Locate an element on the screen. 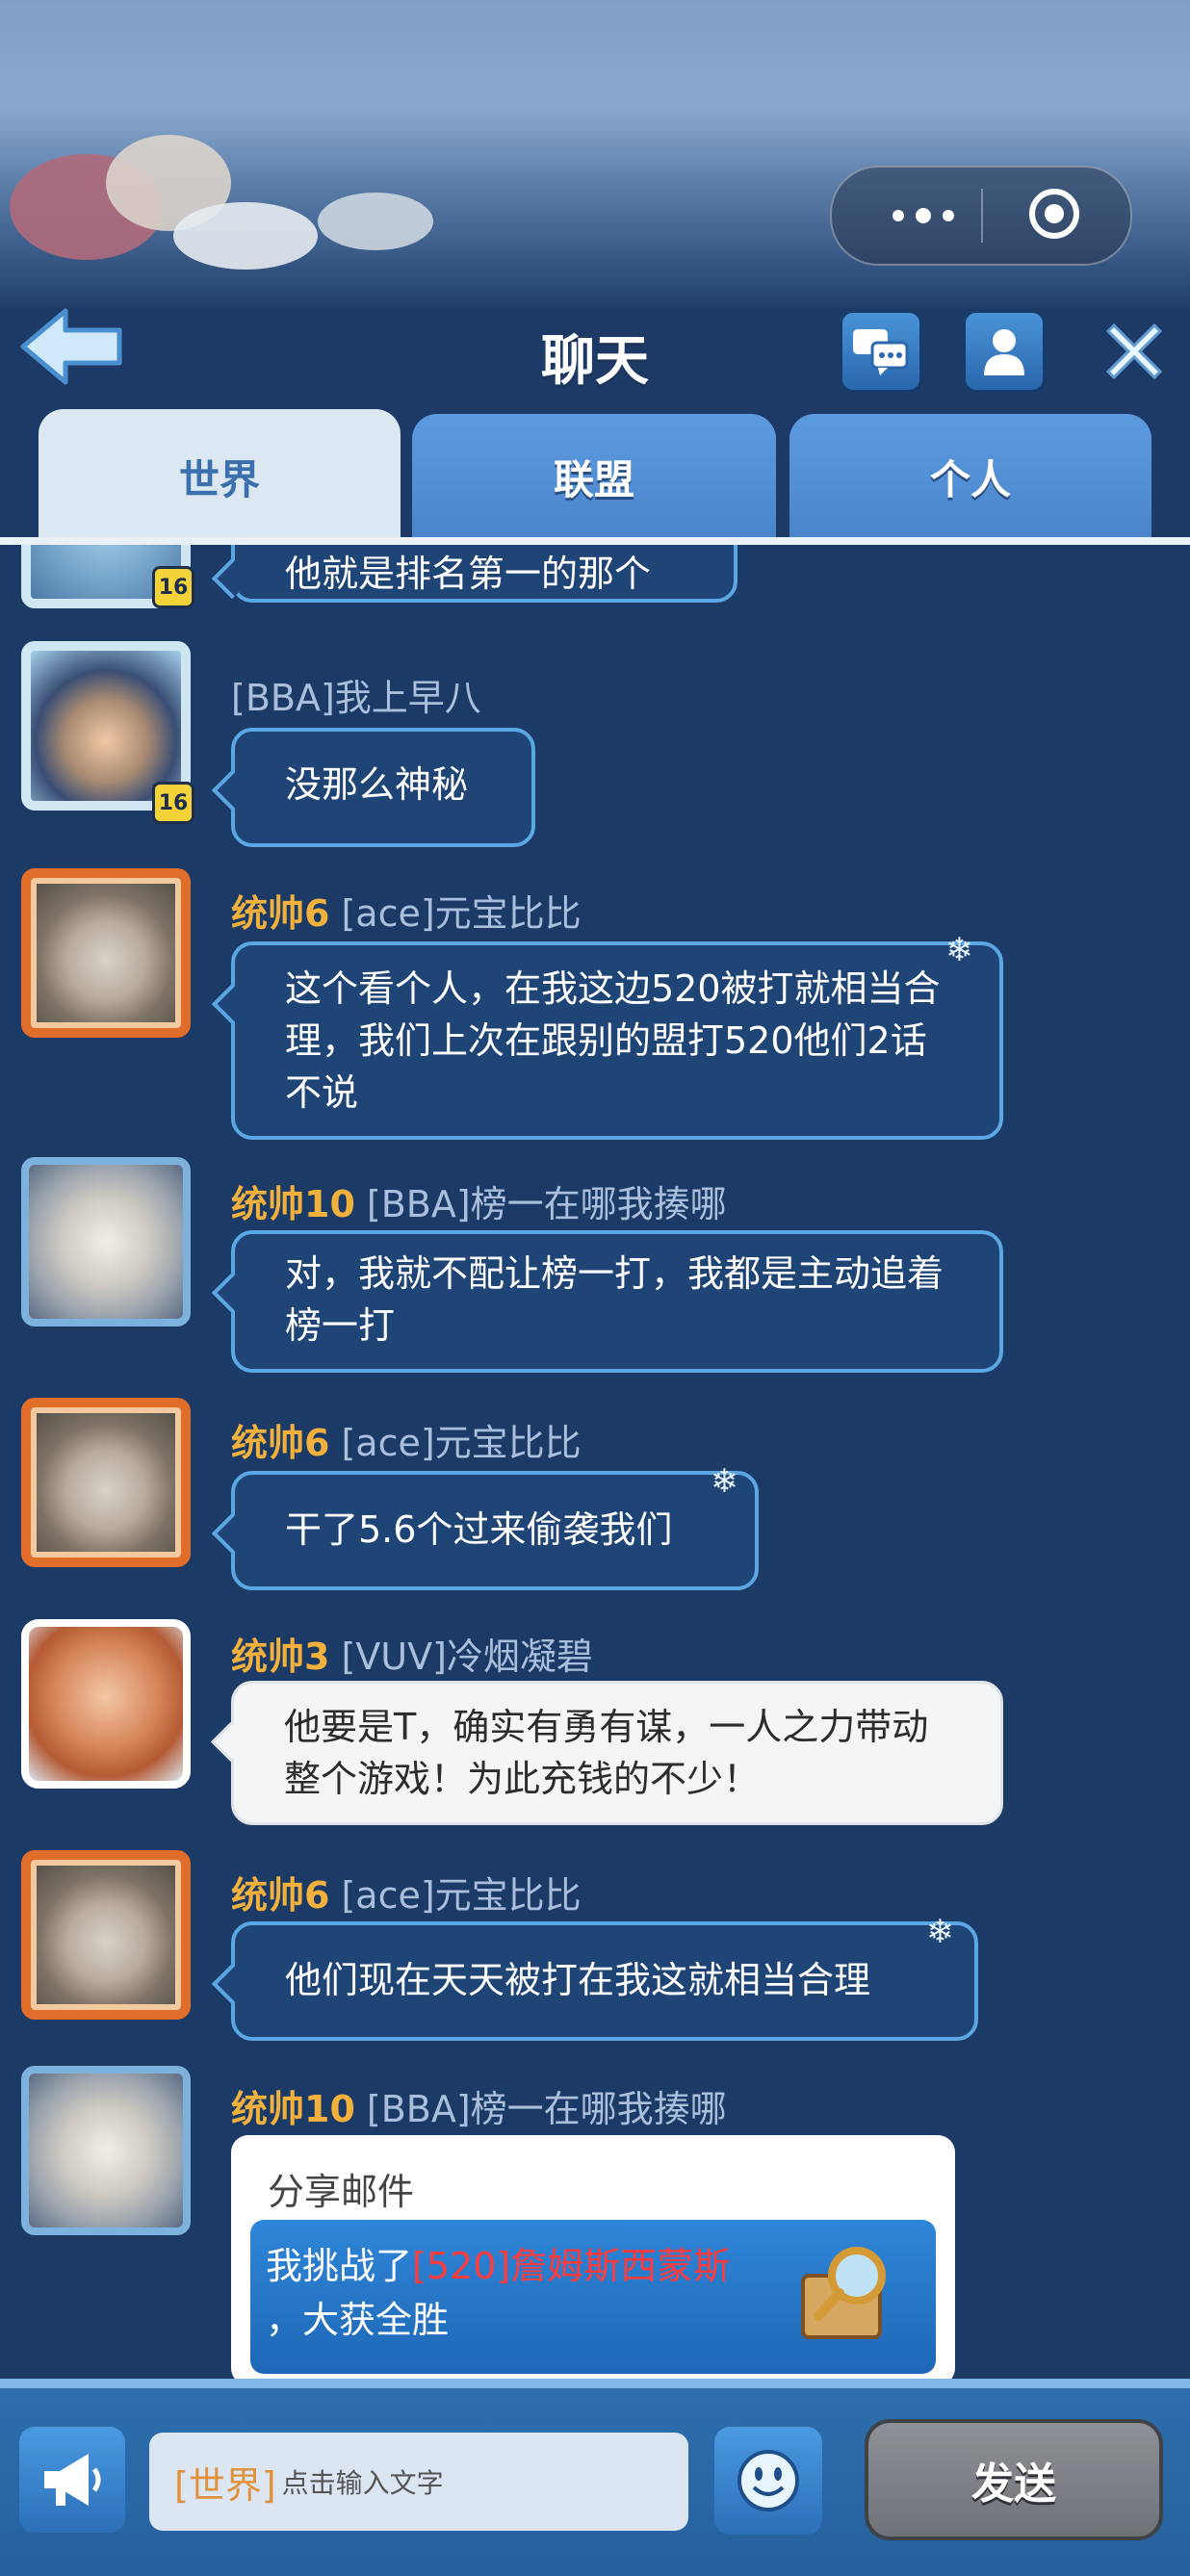 This screenshot has width=1190, height=2576. page-title: 聊天 is located at coordinates (595, 362).